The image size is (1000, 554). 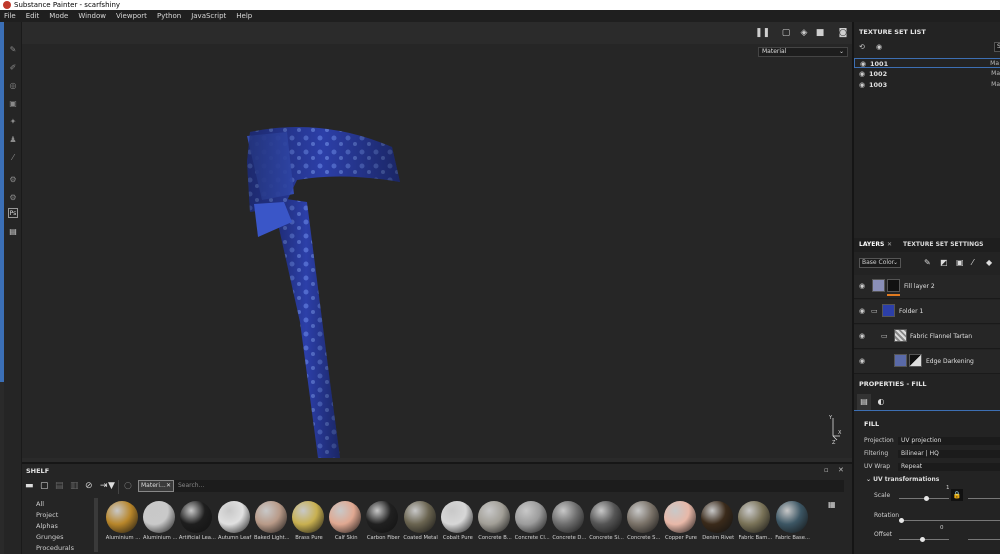 What do you see at coordinates (927, 362) in the screenshot?
I see `layer-row: ◉ Edge Darkening` at bounding box center [927, 362].